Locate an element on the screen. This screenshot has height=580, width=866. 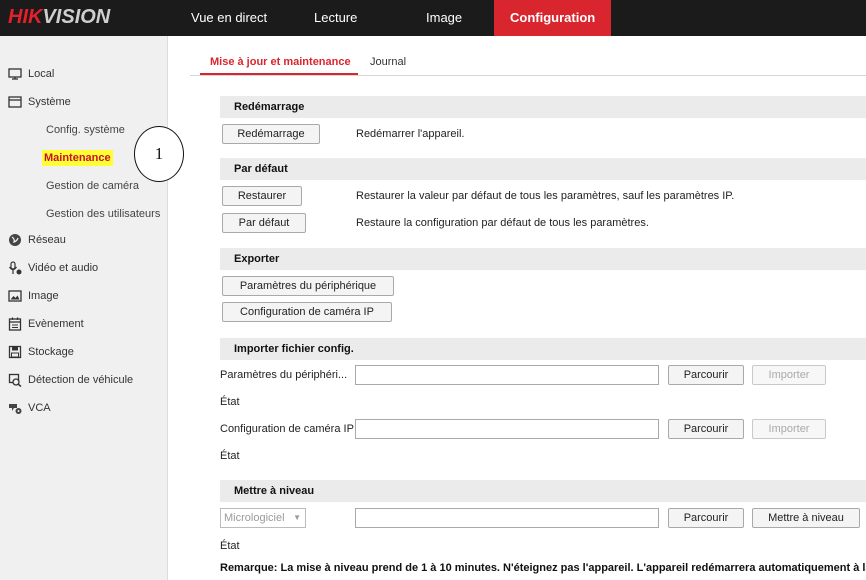
sidebar-item-label: Réseau is located at coordinates (47, 240).